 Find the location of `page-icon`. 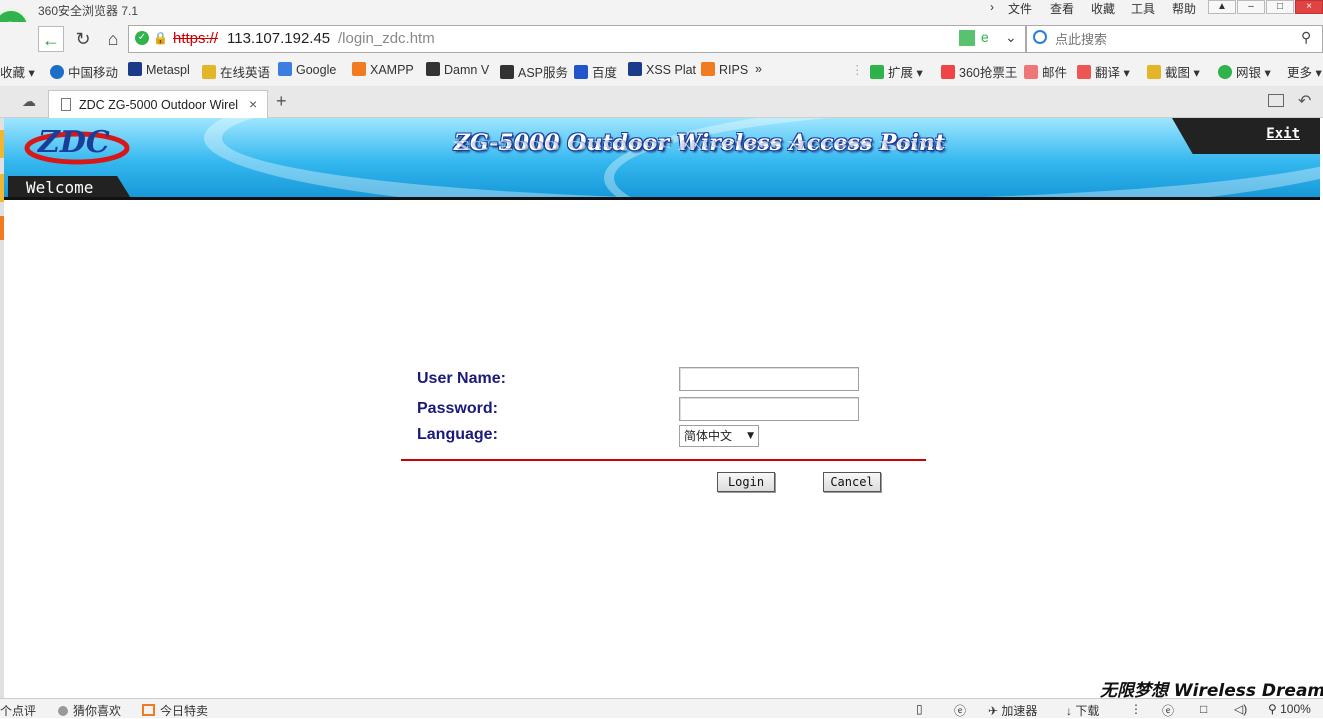

page-icon is located at coordinates (66, 104).